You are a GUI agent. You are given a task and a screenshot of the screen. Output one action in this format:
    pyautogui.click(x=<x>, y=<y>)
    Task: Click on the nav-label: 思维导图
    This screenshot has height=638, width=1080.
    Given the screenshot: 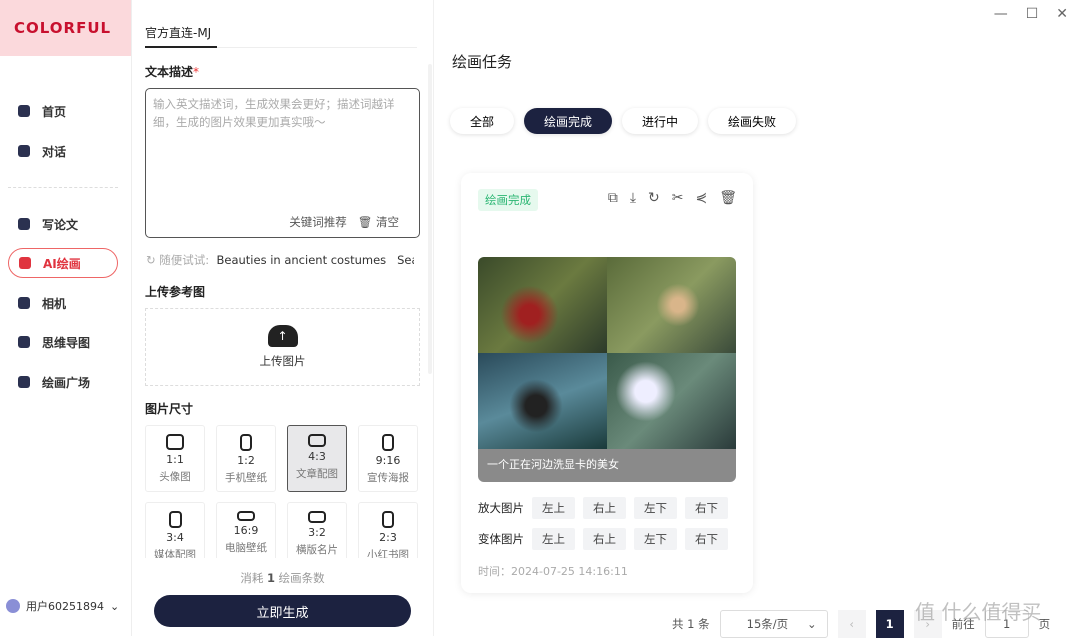 What is the action you would take?
    pyautogui.click(x=66, y=342)
    